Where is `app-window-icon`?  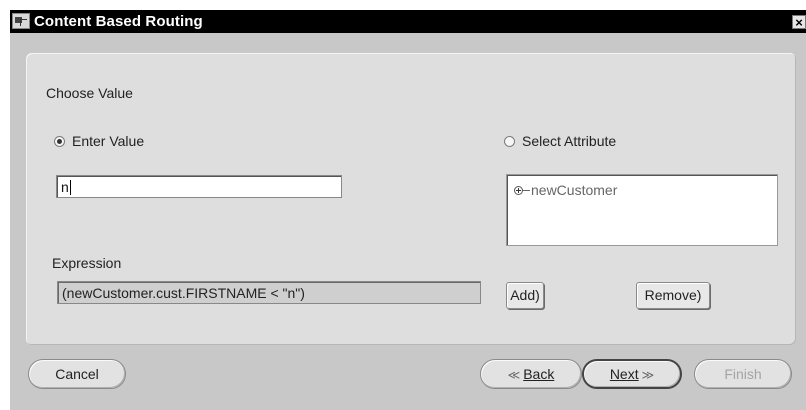 app-window-icon is located at coordinates (21, 21).